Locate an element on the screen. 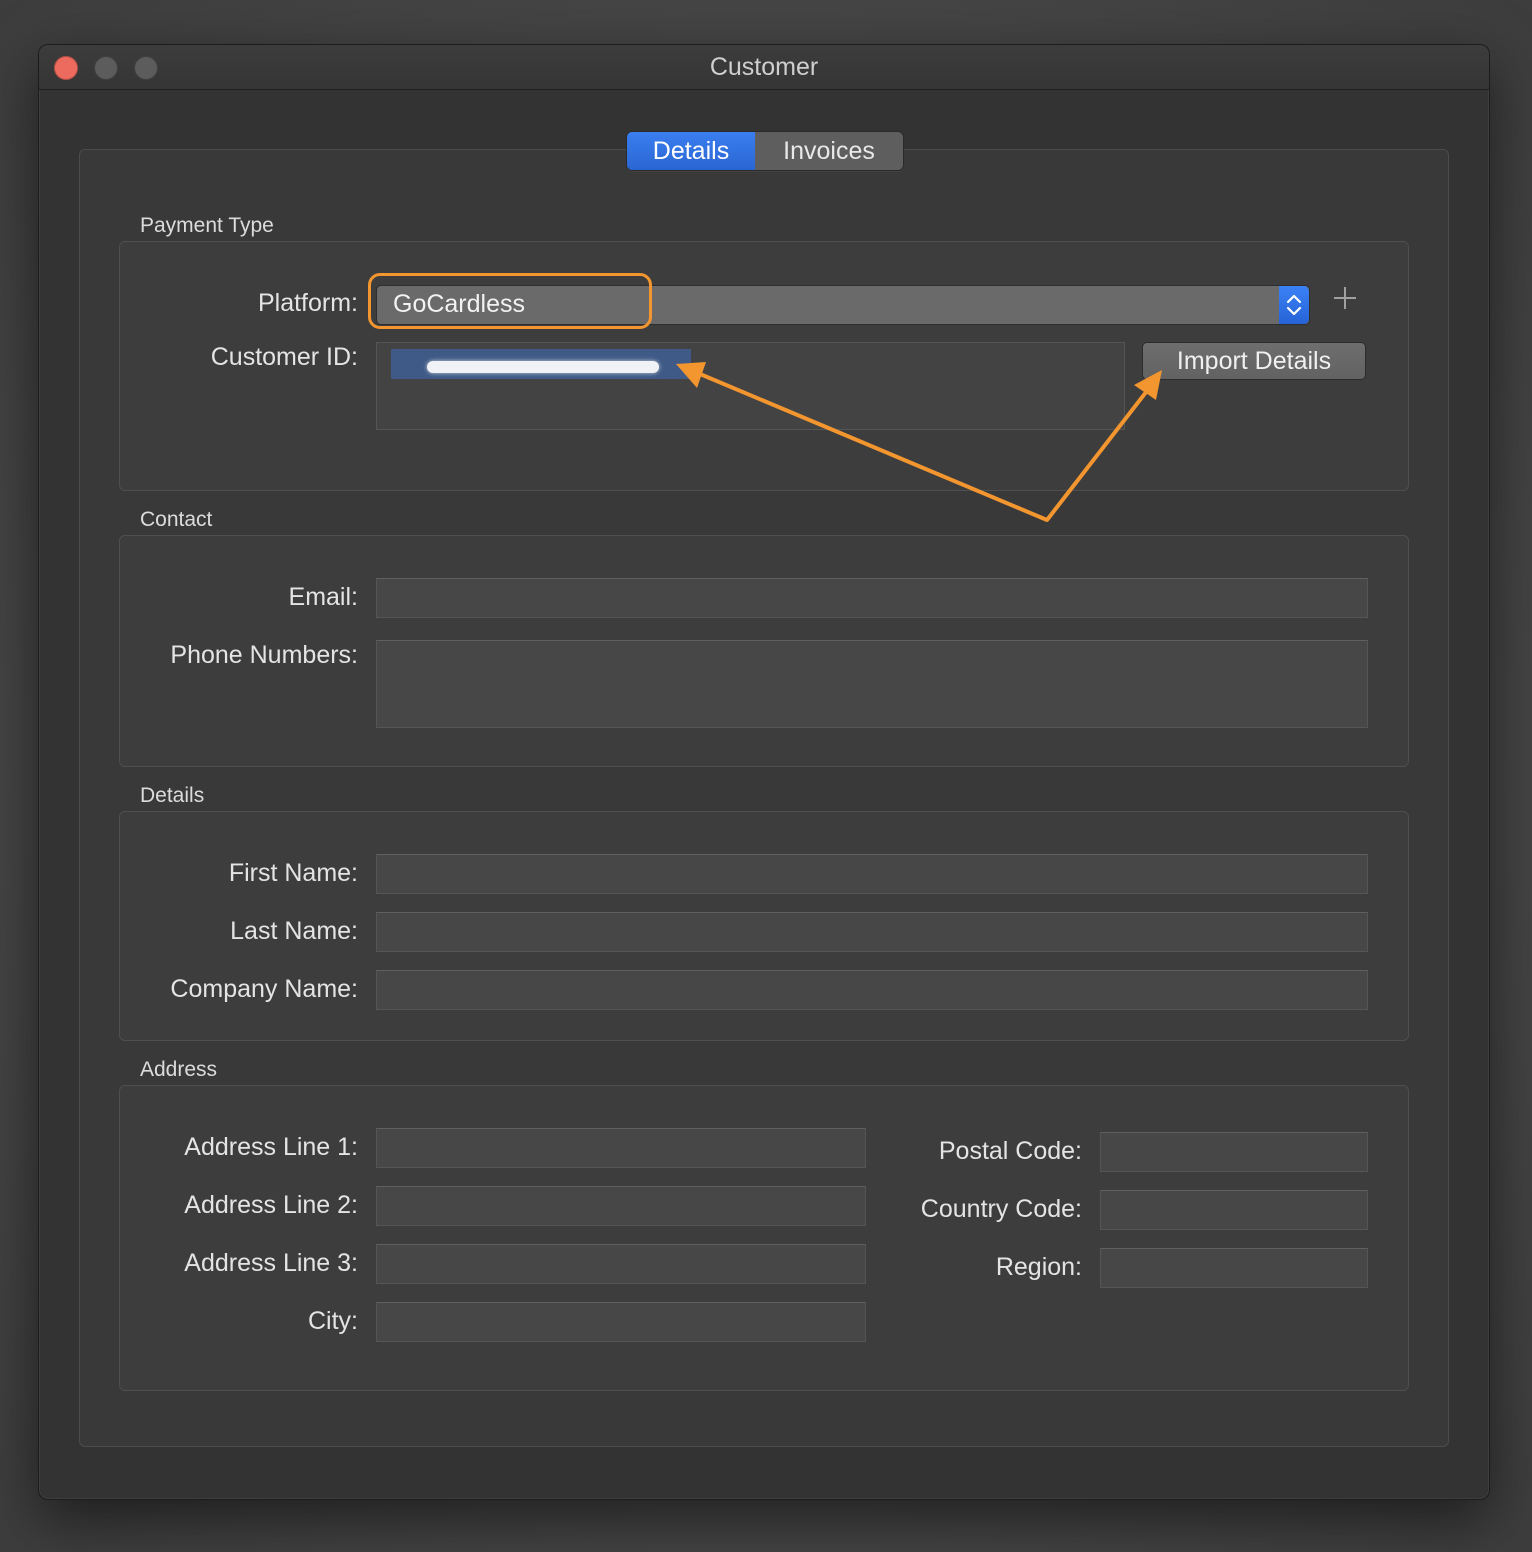  address-line-2-field is located at coordinates (621, 1206).